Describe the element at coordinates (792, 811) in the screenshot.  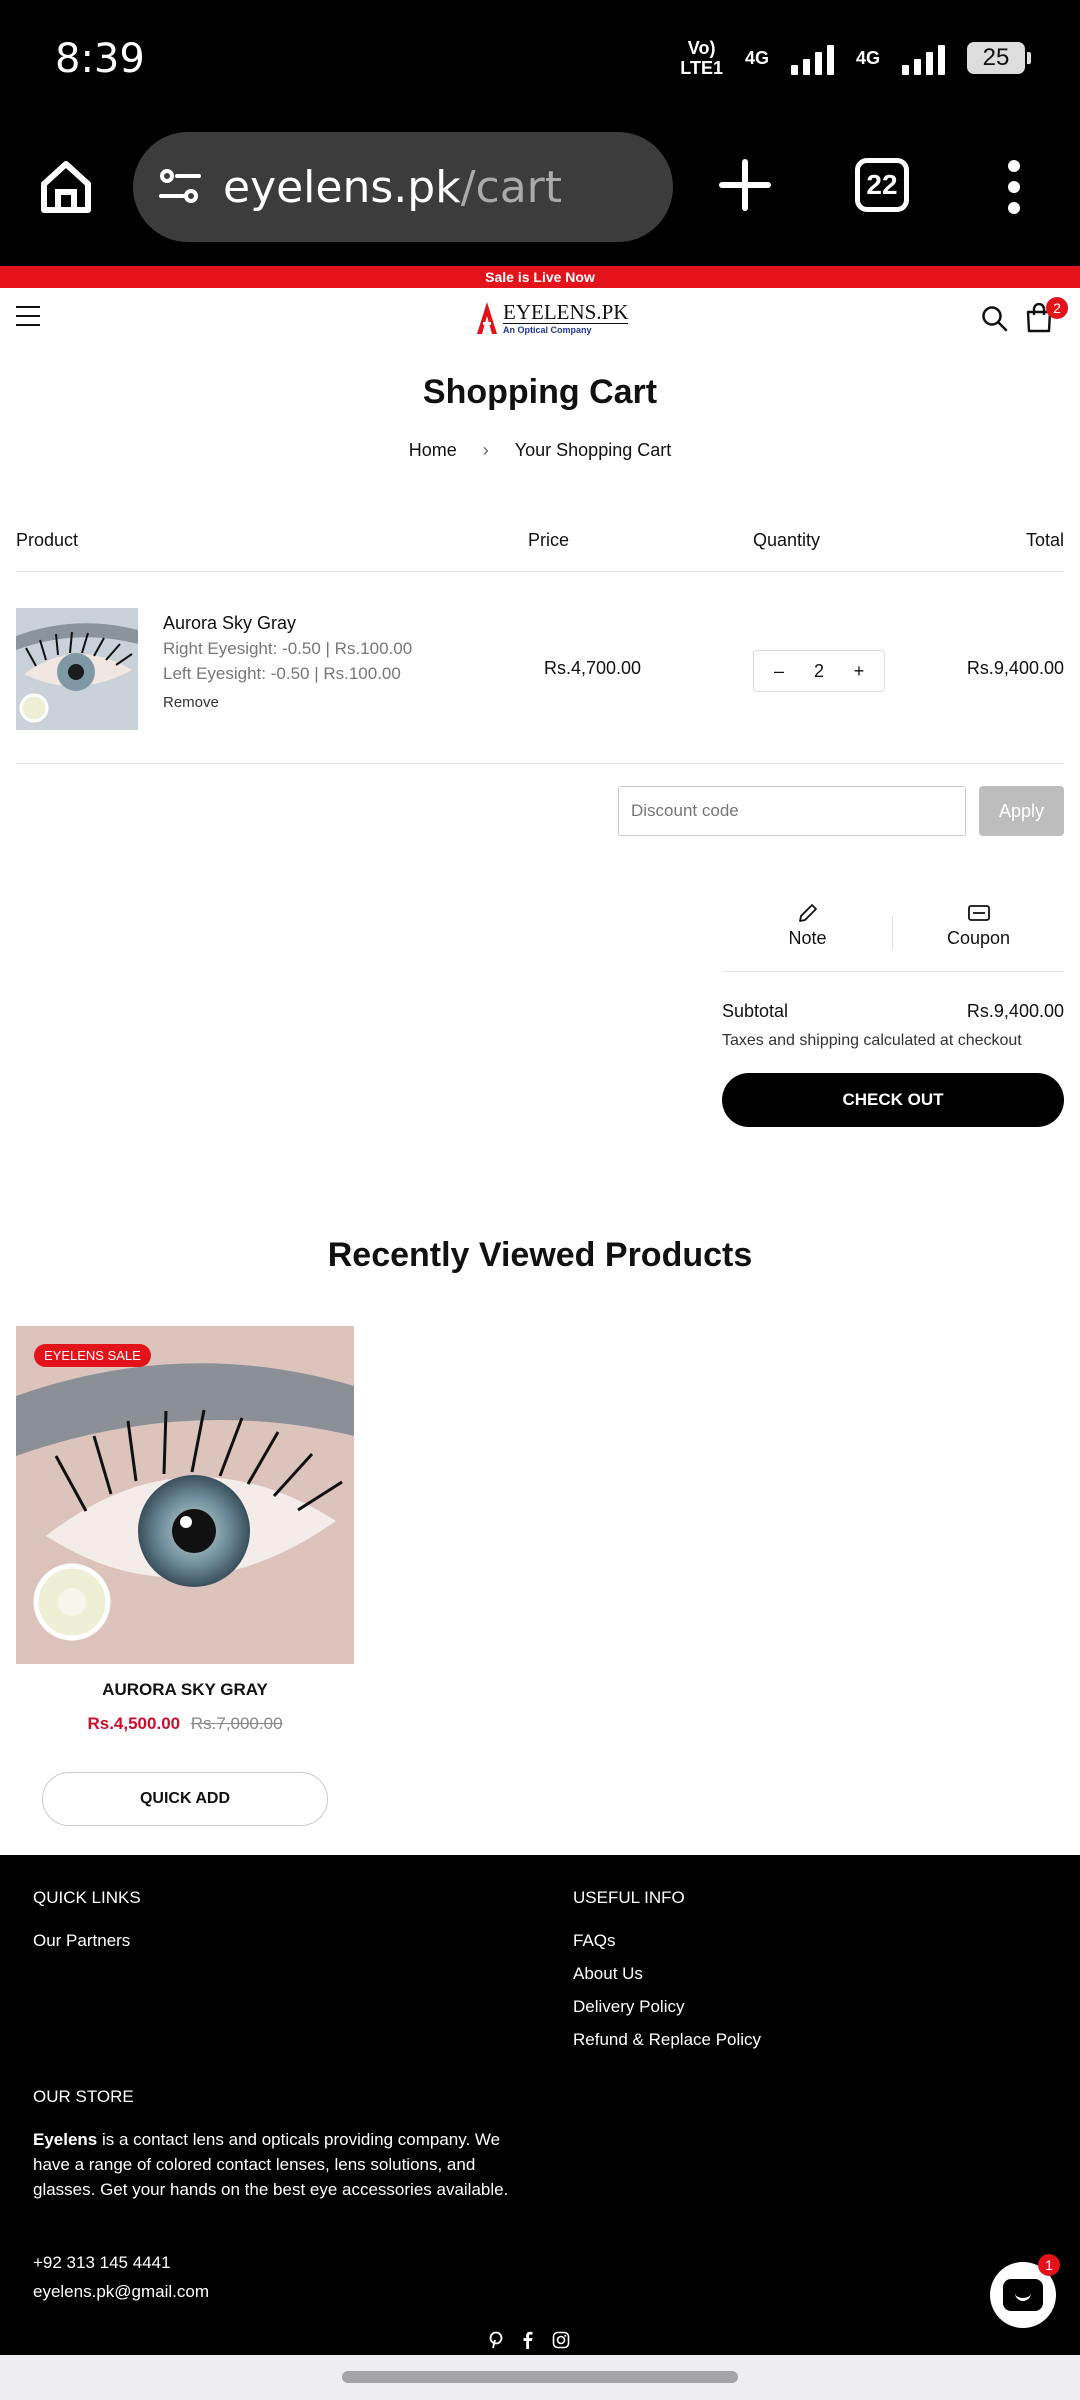
I see `discount-code-input` at that location.